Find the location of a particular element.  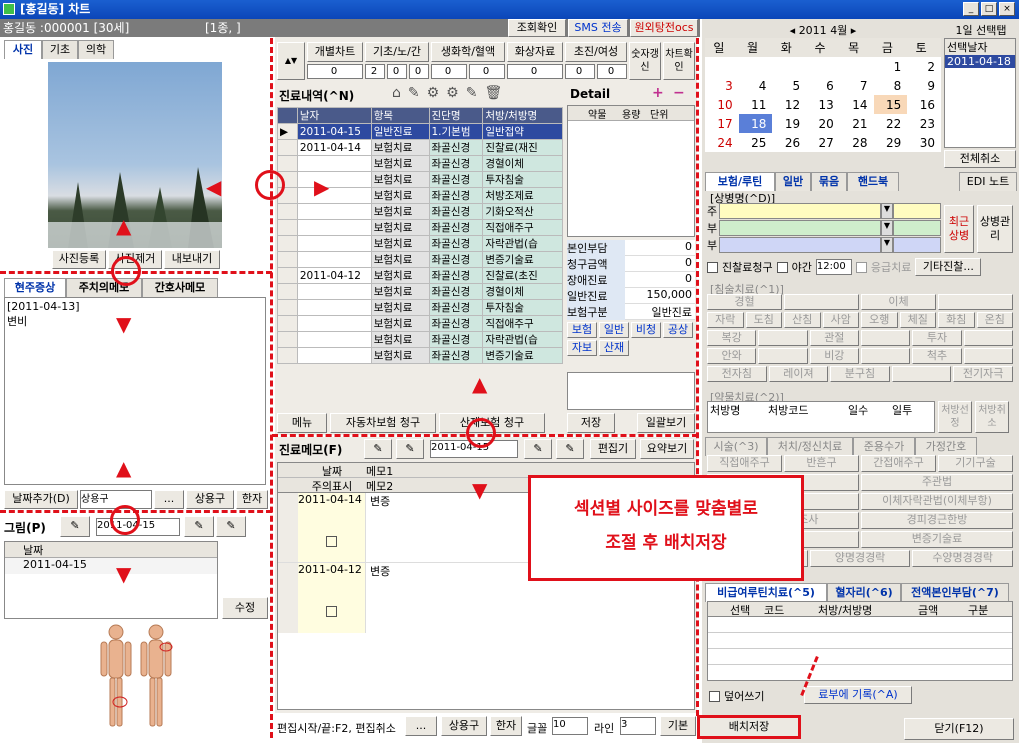

calendar-day: 12 is located at coordinates (789, 104).